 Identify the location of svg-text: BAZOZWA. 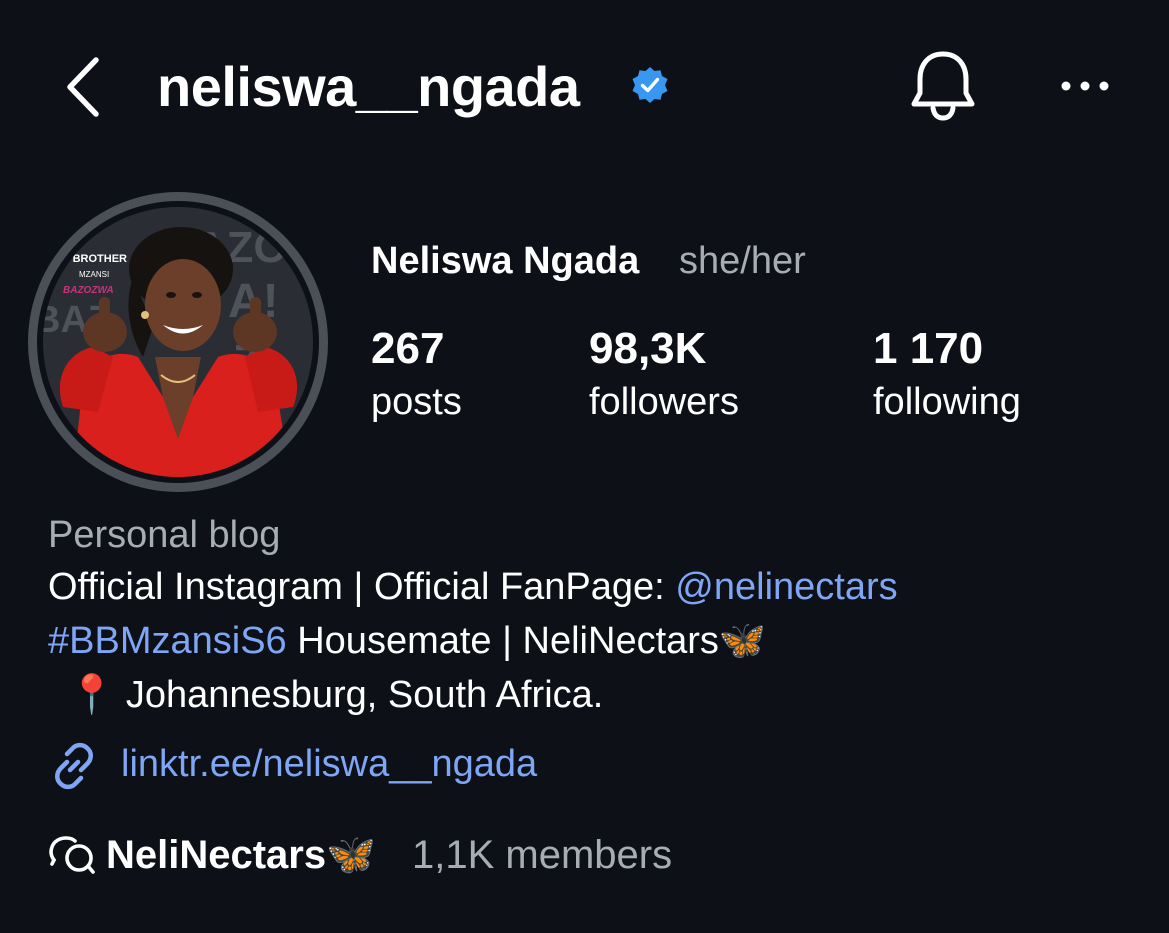
(88, 290).